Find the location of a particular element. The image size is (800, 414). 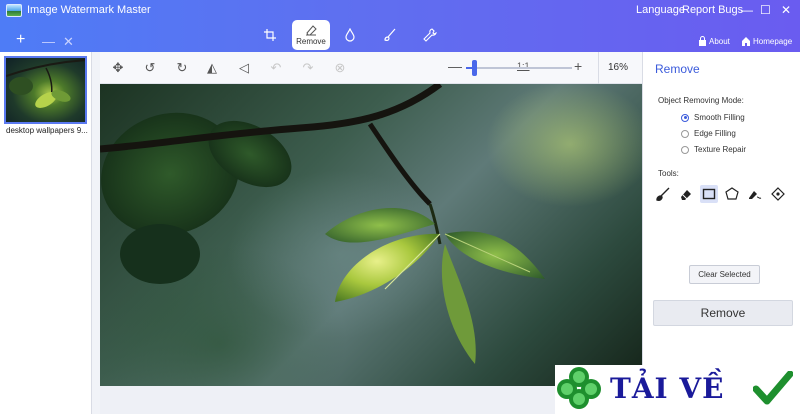

polygon-tool-icon is located at coordinates (732, 194).